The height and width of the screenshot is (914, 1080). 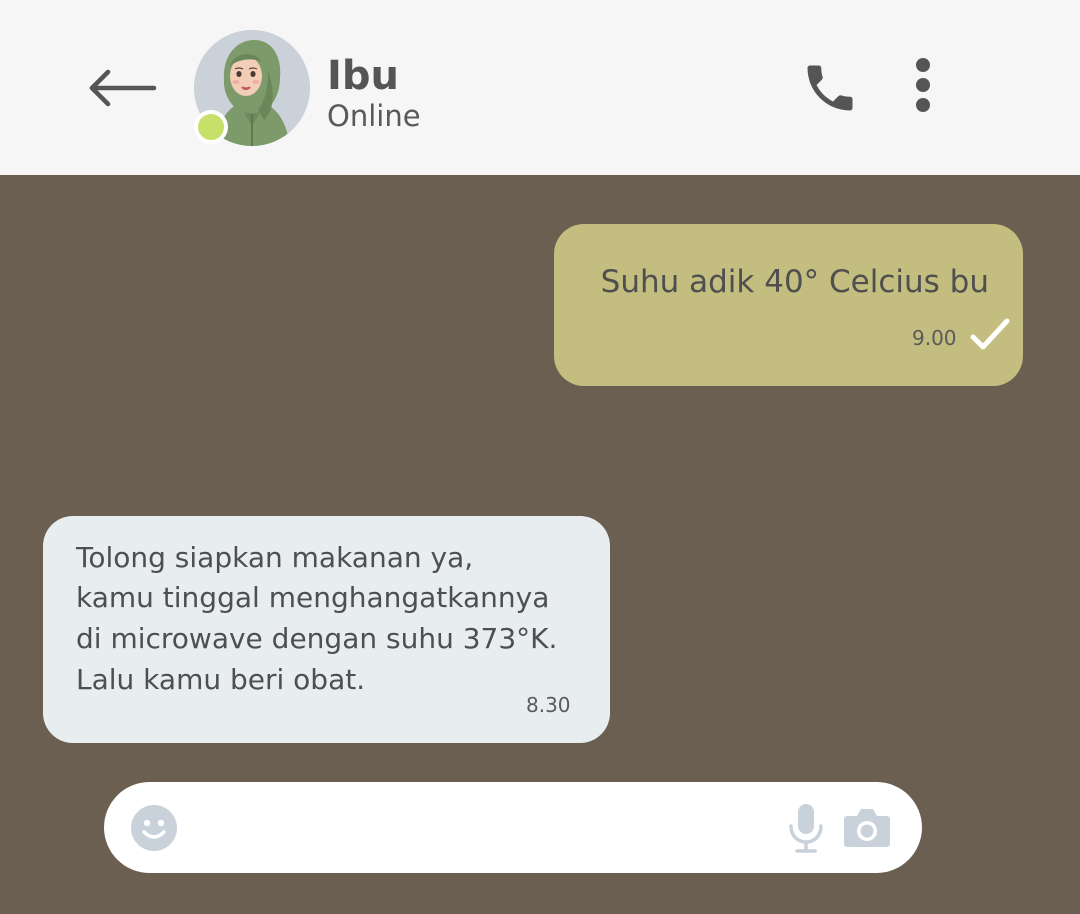 I want to click on incoming-message-time: 8.30, so click(x=548, y=705).